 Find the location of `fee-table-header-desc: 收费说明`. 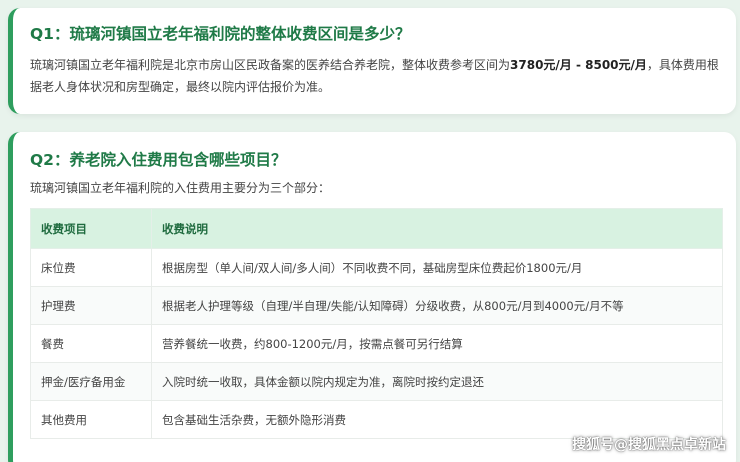

fee-table-header-desc: 收费说明 is located at coordinates (437, 228).